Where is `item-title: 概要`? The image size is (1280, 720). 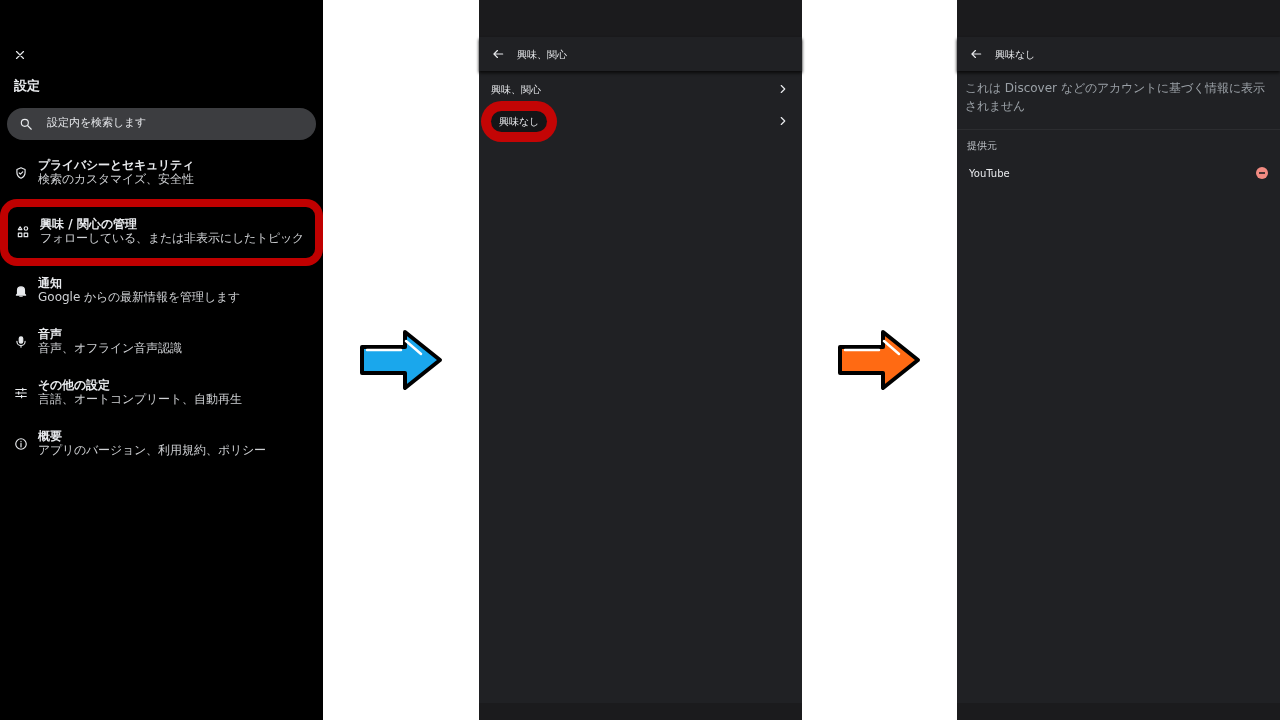
item-title: 概要 is located at coordinates (50, 436).